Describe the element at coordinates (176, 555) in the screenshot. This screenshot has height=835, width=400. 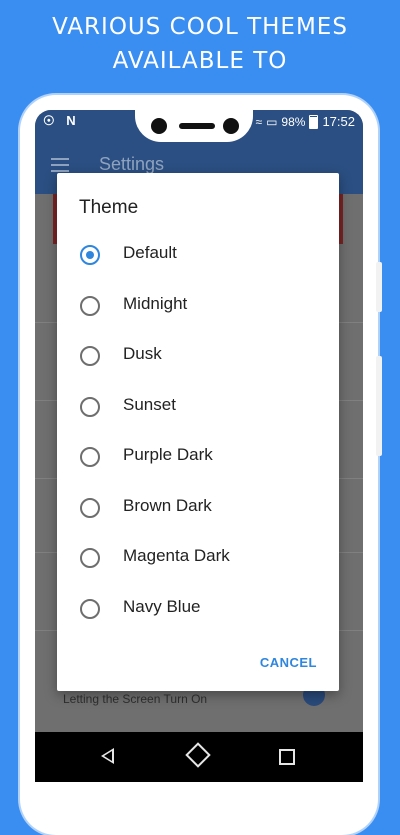
I see `theme-option-label: Magenta Dark` at that location.